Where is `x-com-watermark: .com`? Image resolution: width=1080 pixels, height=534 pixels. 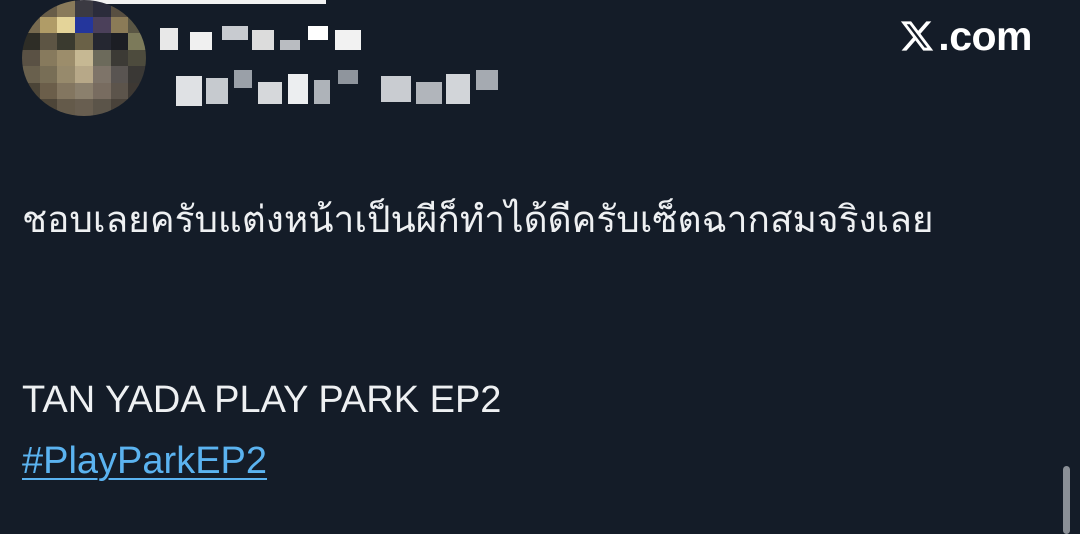
x-com-watermark: .com is located at coordinates (965, 36).